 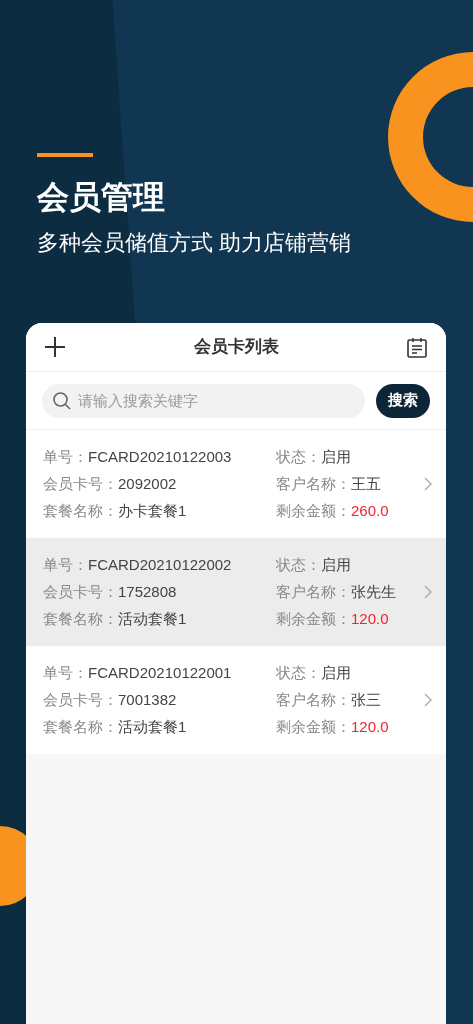 I want to click on member-card-row: 单号：FCARD20210122001 状态：启用 会员卡号：7001382 客户名称：张三 套餐名称：活动套餐1 剩余金额：120.0, so click(x=236, y=700).